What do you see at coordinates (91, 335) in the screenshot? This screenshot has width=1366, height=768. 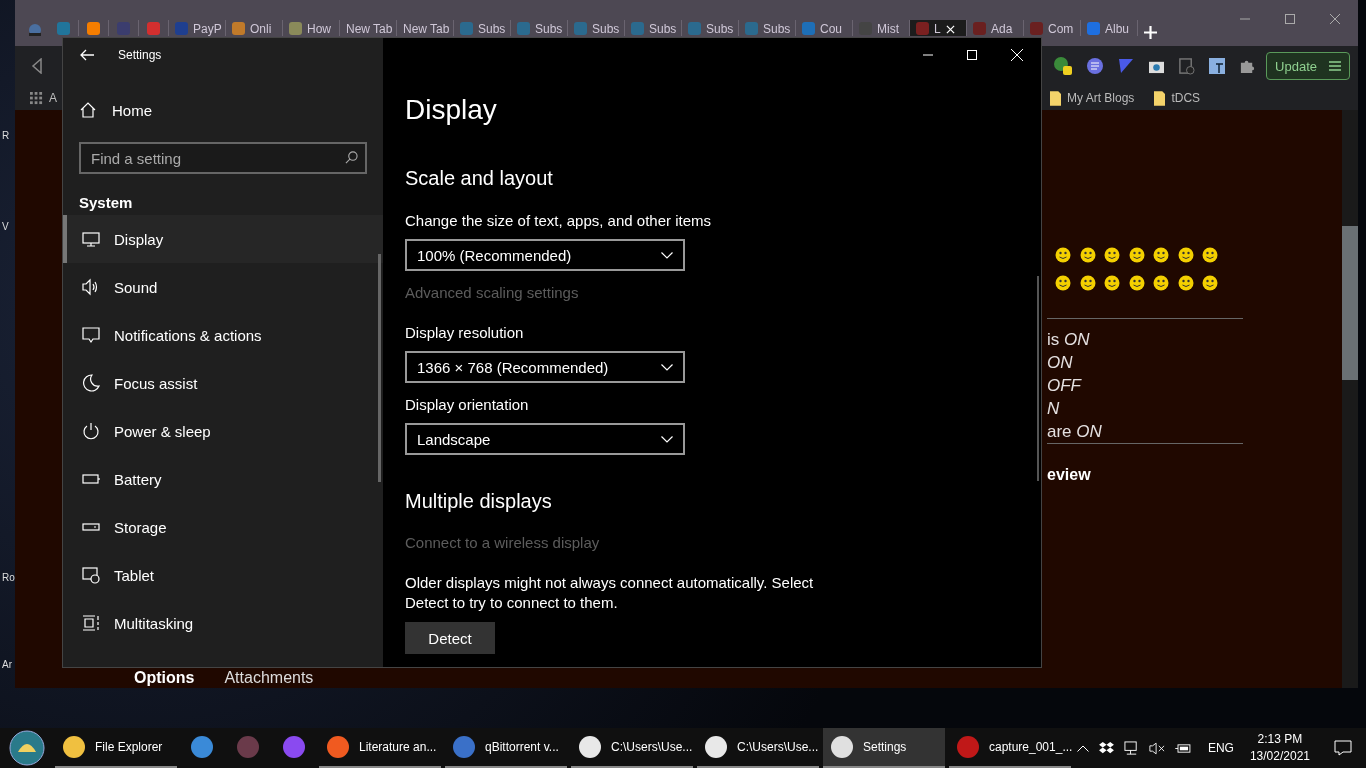 I see `speech-bubble-icon` at bounding box center [91, 335].